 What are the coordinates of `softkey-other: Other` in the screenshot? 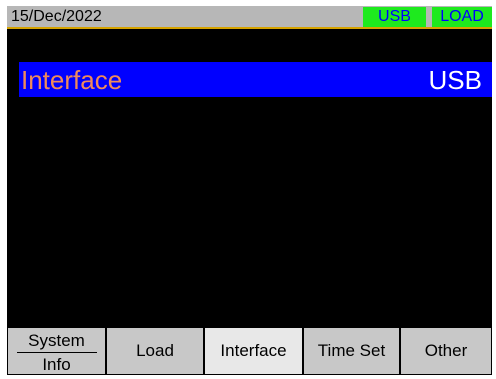 It's located at (446, 351).